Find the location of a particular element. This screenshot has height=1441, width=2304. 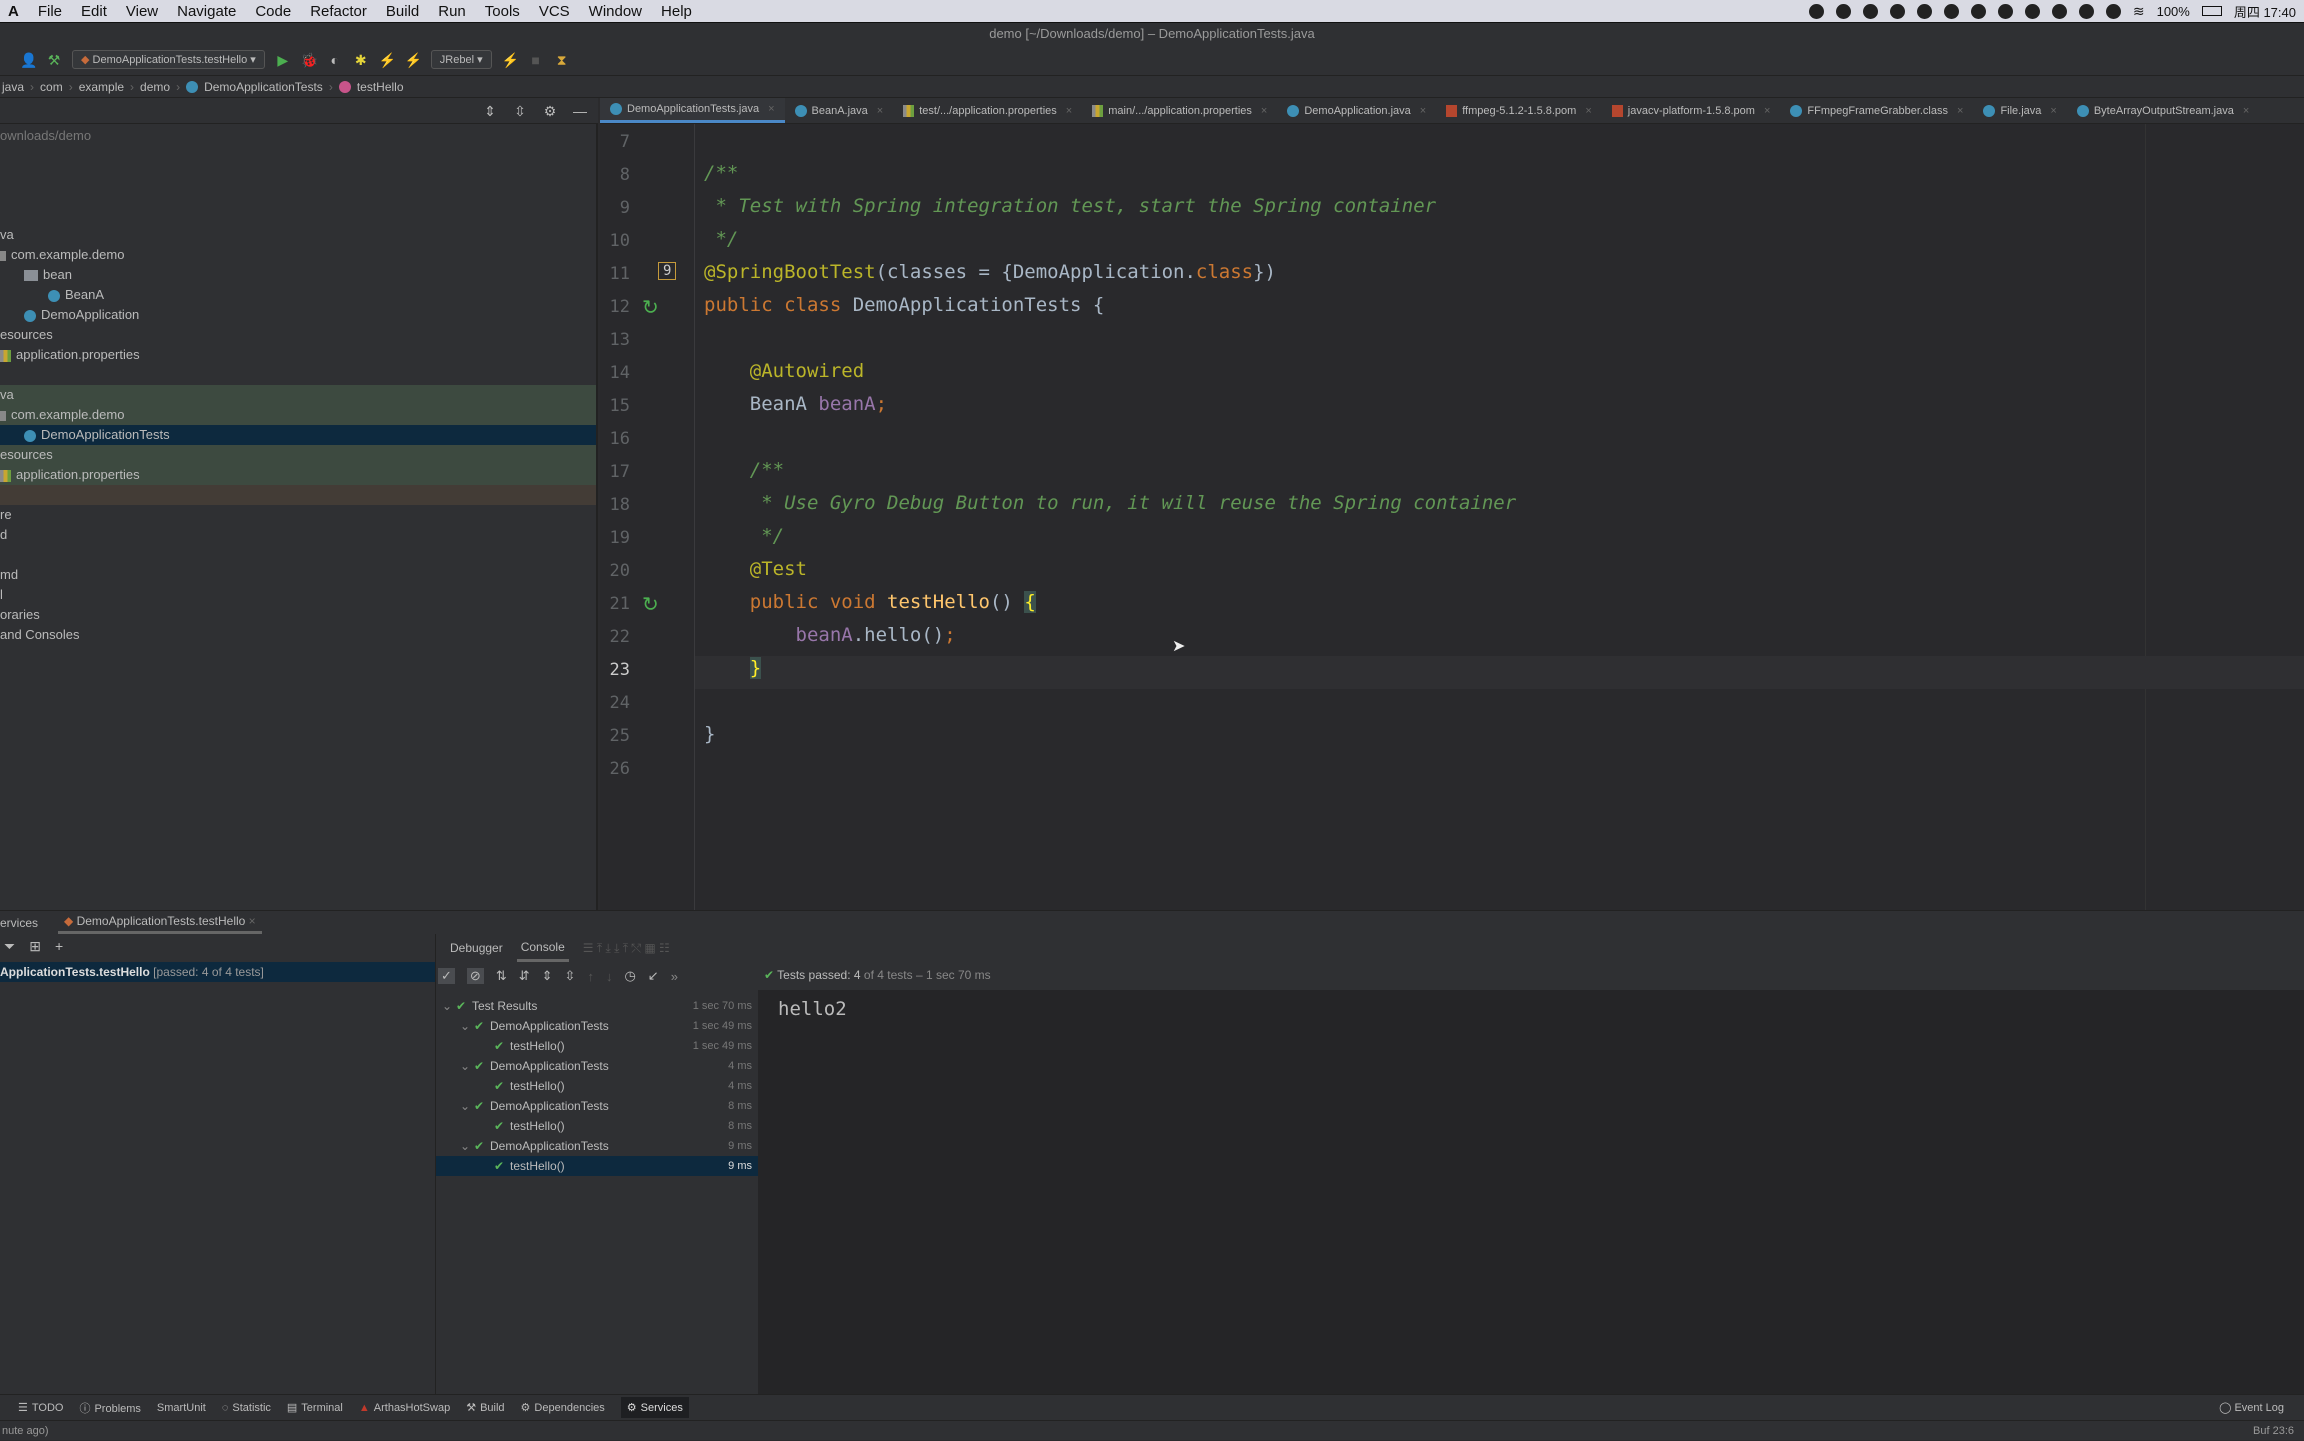

breadcrumb-item: testHello is located at coordinates (380, 87).